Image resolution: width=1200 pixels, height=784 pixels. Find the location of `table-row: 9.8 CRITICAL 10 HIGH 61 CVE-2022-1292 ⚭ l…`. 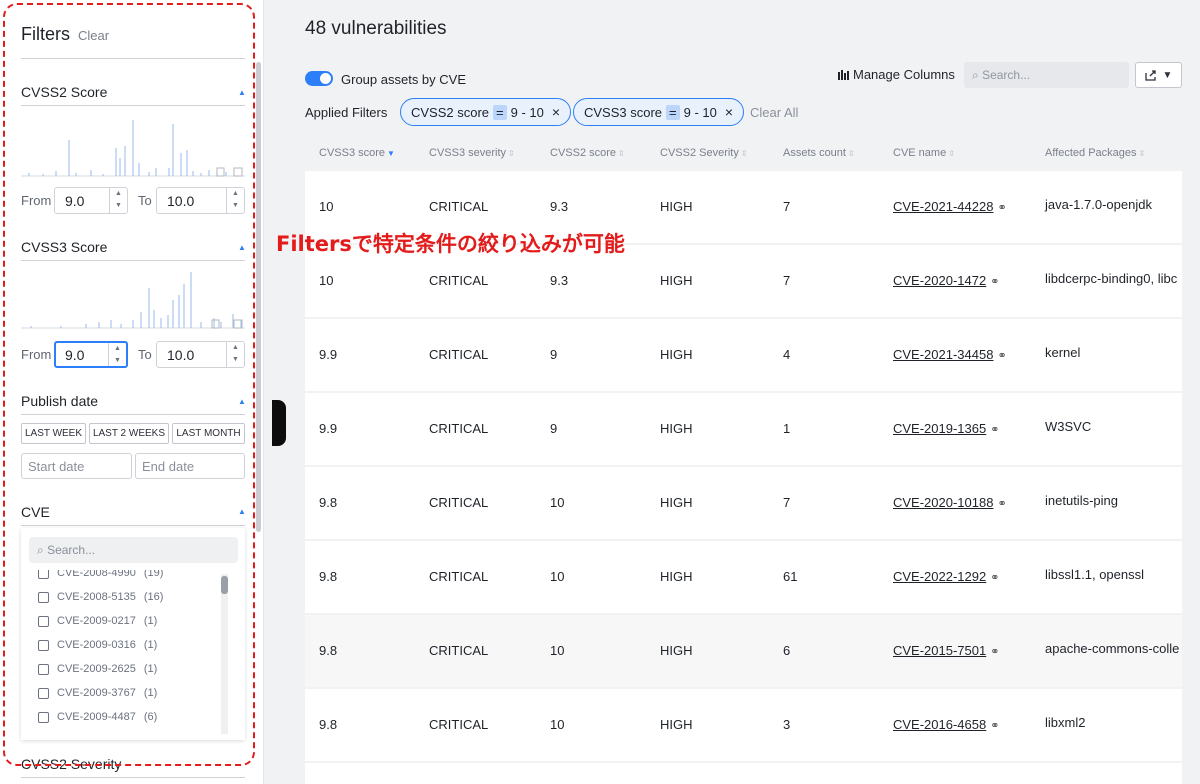

table-row: 9.8 CRITICAL 10 HIGH 61 CVE-2022-1292 ⚭ l… is located at coordinates (743, 577).